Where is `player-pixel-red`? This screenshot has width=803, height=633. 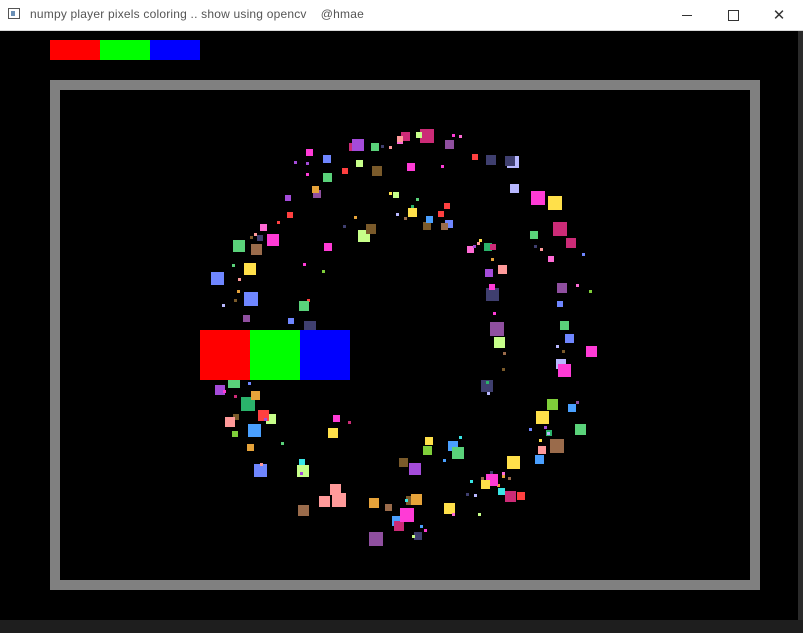 player-pixel-red is located at coordinates (225, 355).